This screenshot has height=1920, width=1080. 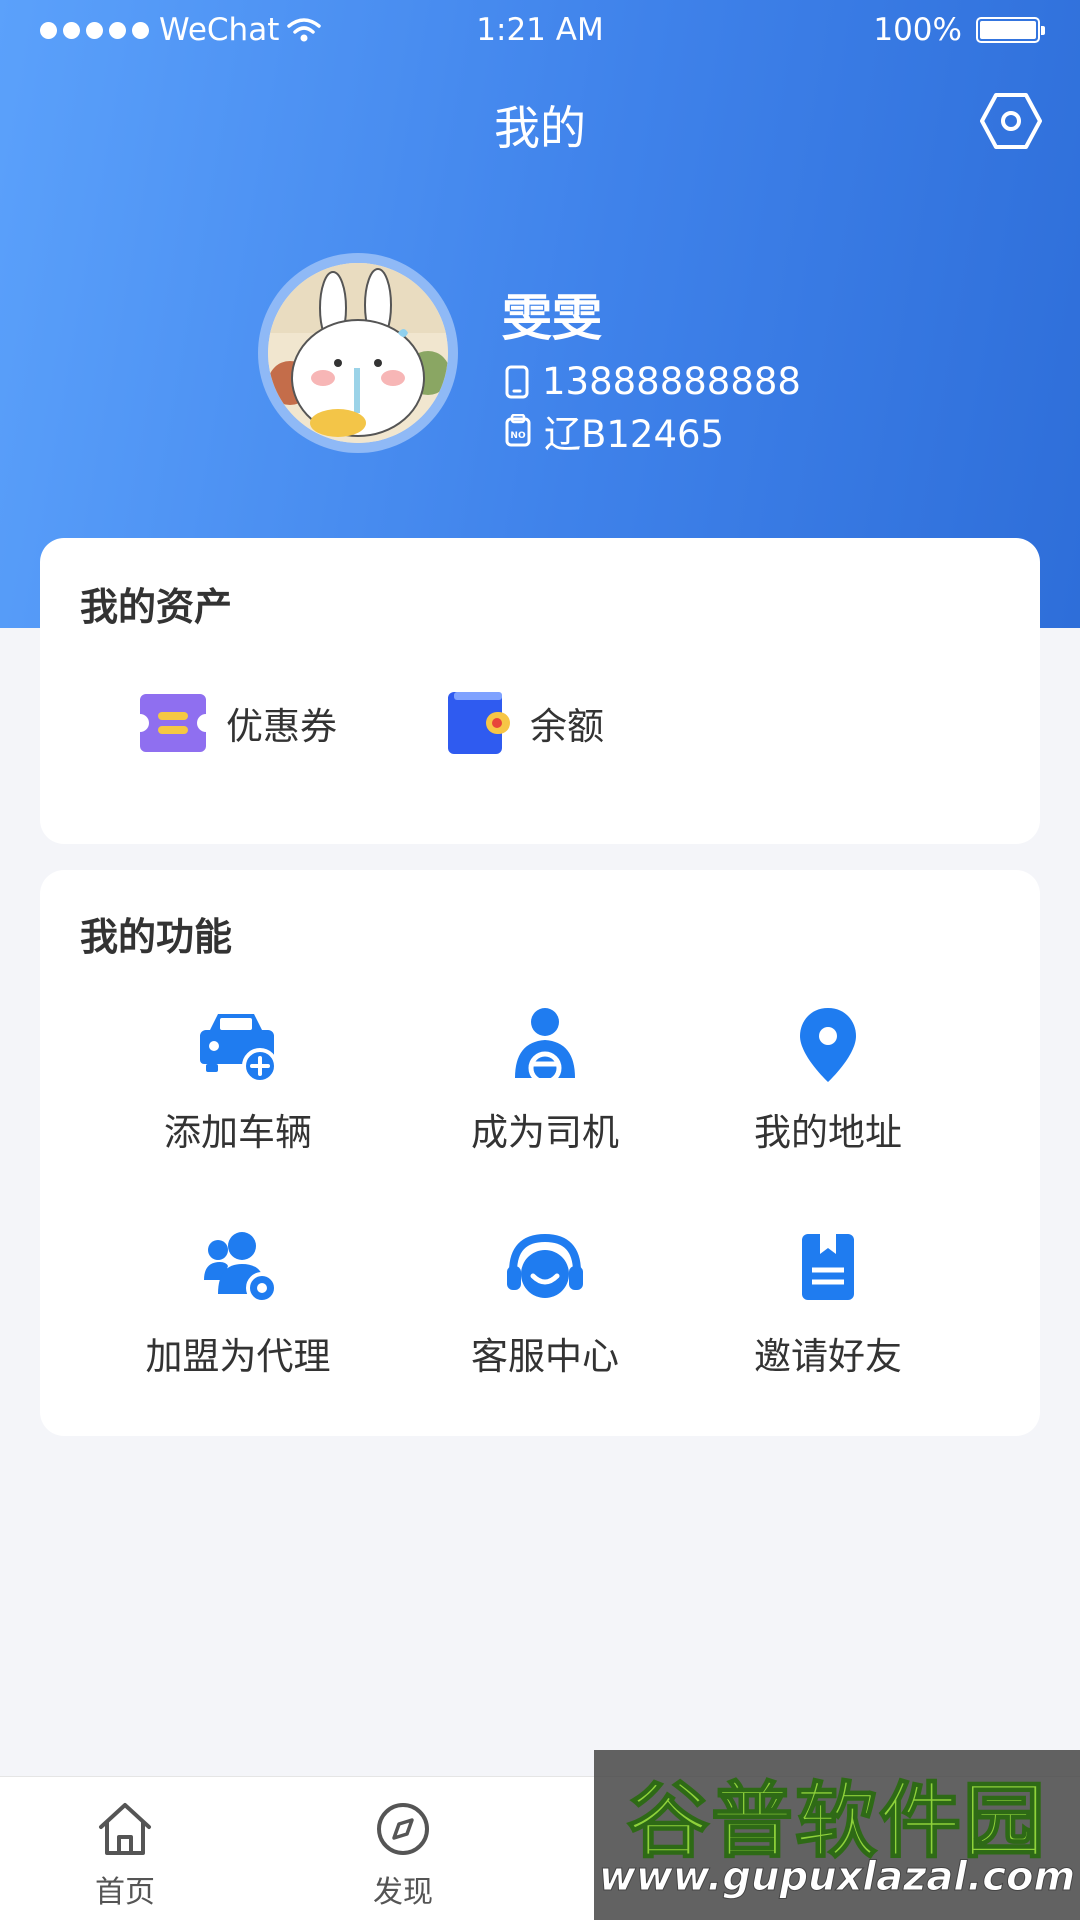 I want to click on tab-discover: 发现, so click(x=403, y=1844).